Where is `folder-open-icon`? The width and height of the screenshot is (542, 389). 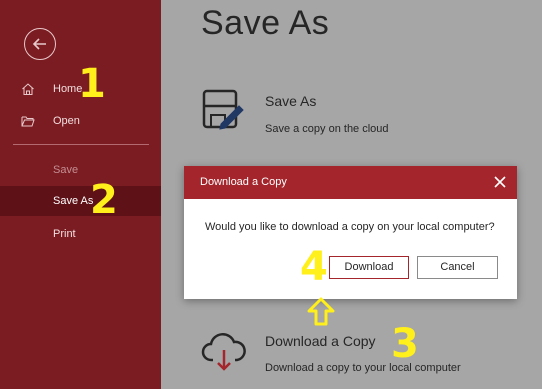 folder-open-icon is located at coordinates (28, 121).